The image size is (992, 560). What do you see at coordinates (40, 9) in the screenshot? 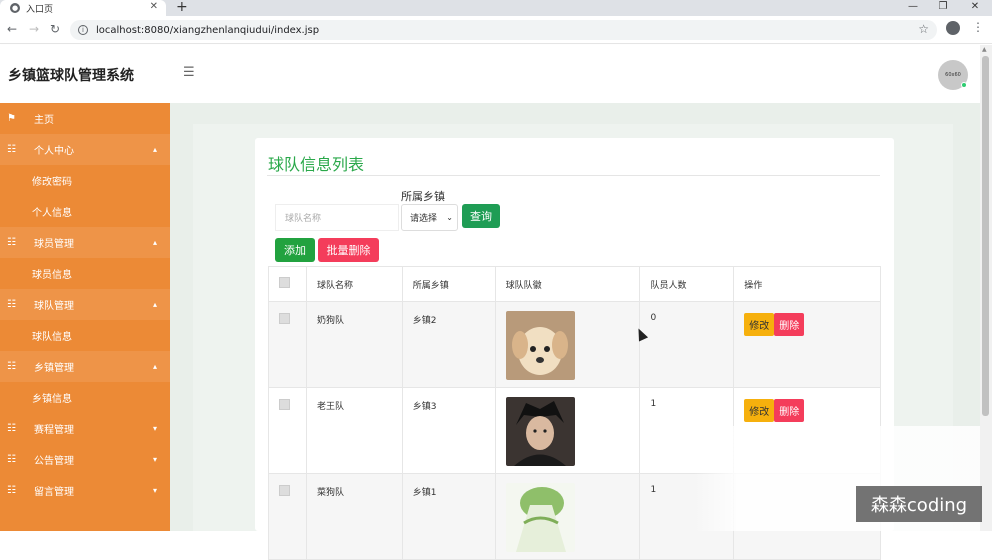
I see `tab-title: 入口页` at bounding box center [40, 9].